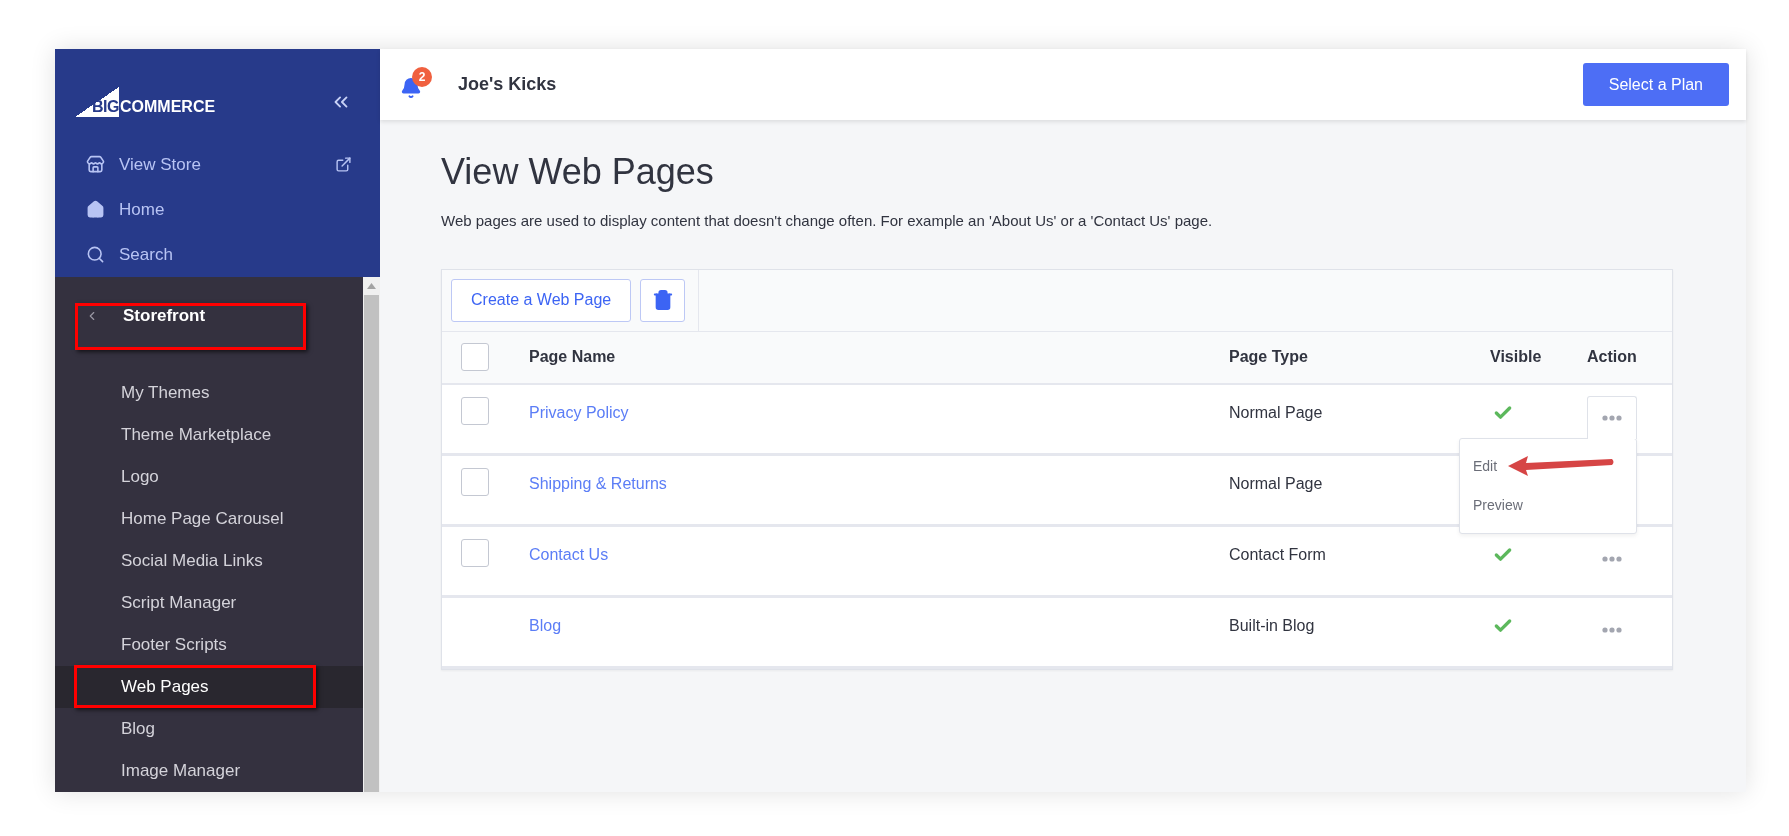 The image size is (1789, 836). I want to click on sidebar-item: Social Media Links, so click(209, 561).